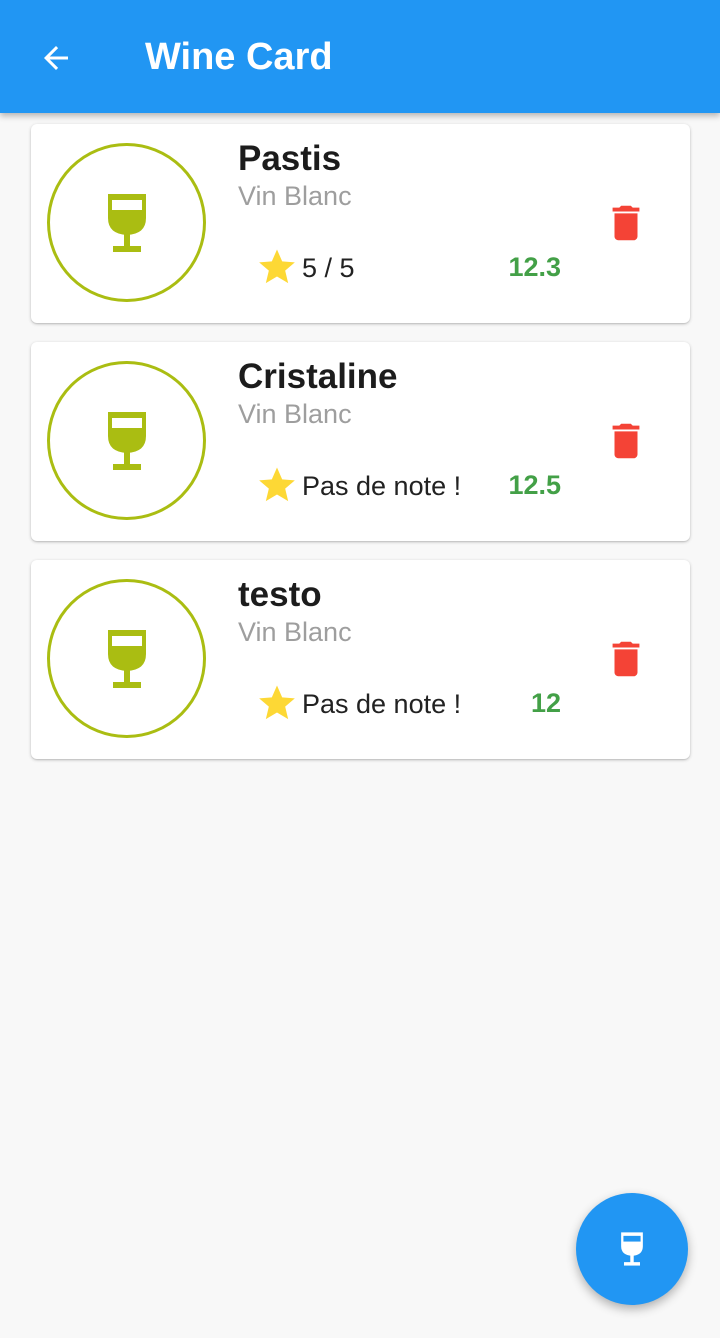  Describe the element at coordinates (290, 158) in the screenshot. I see `wine-name: Pastis` at that location.